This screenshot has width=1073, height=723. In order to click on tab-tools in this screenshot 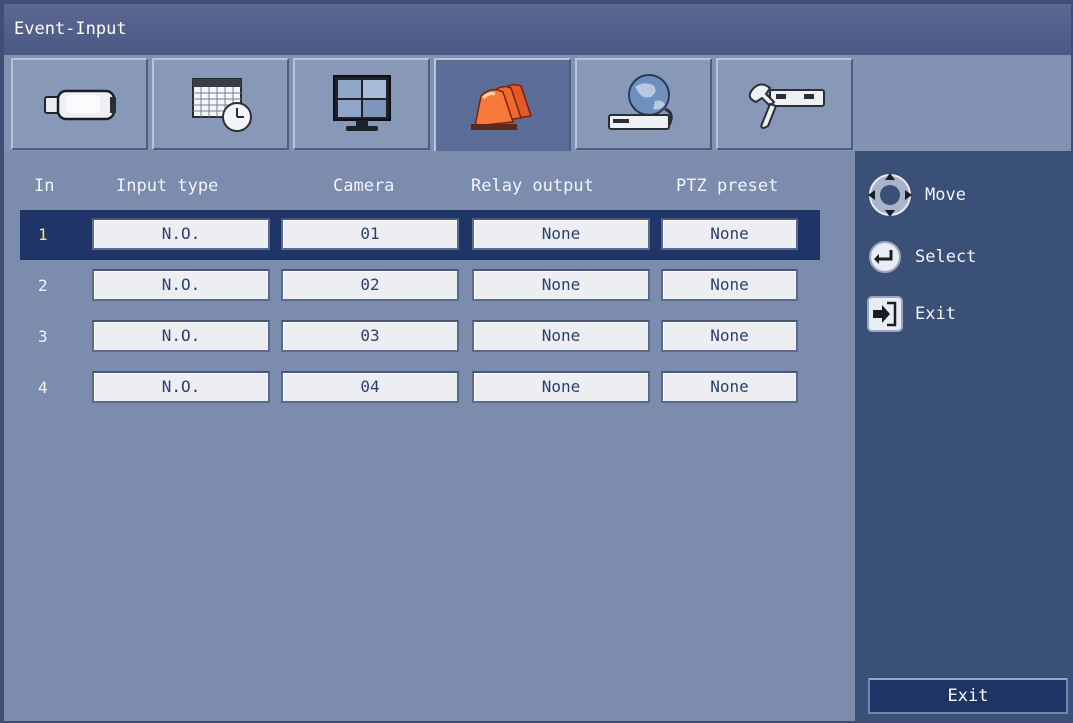, I will do `click(784, 104)`.